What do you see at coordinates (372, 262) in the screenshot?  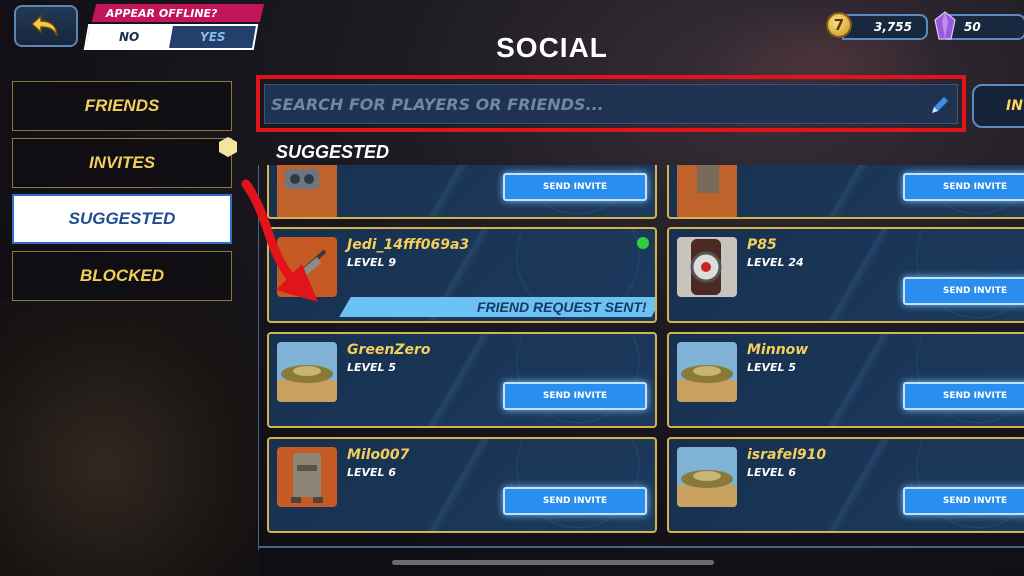 I see `player-level: LEVEL 9` at bounding box center [372, 262].